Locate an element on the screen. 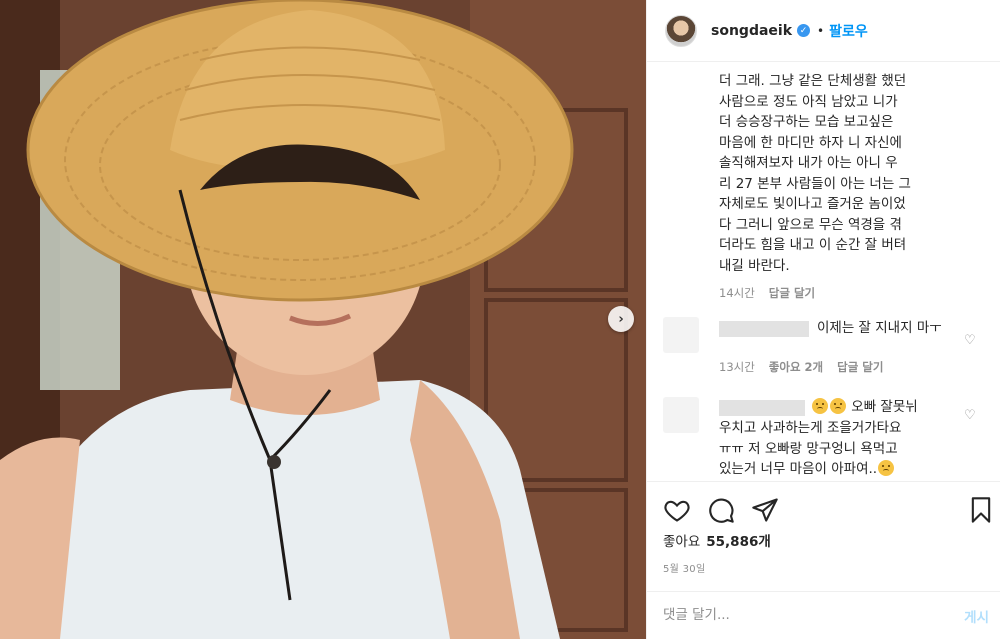 This screenshot has height=639, width=1000. comment-icon is located at coordinates (721, 510).